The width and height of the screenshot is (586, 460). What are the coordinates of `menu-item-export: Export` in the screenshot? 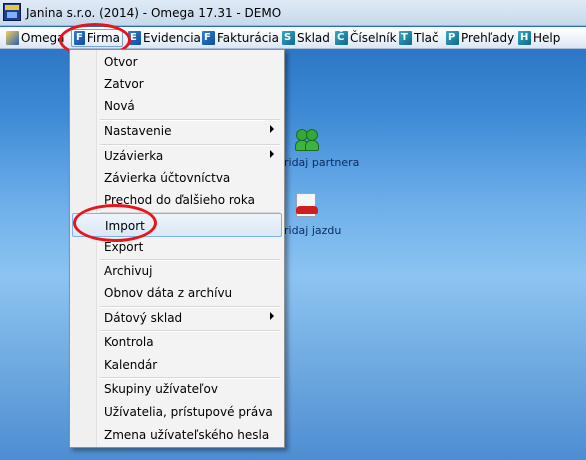 It's located at (177, 247).